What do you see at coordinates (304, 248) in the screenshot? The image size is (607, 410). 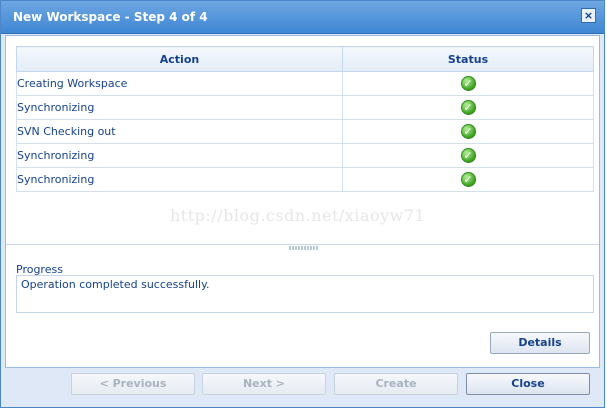 I see `splitter-grip-icon` at bounding box center [304, 248].